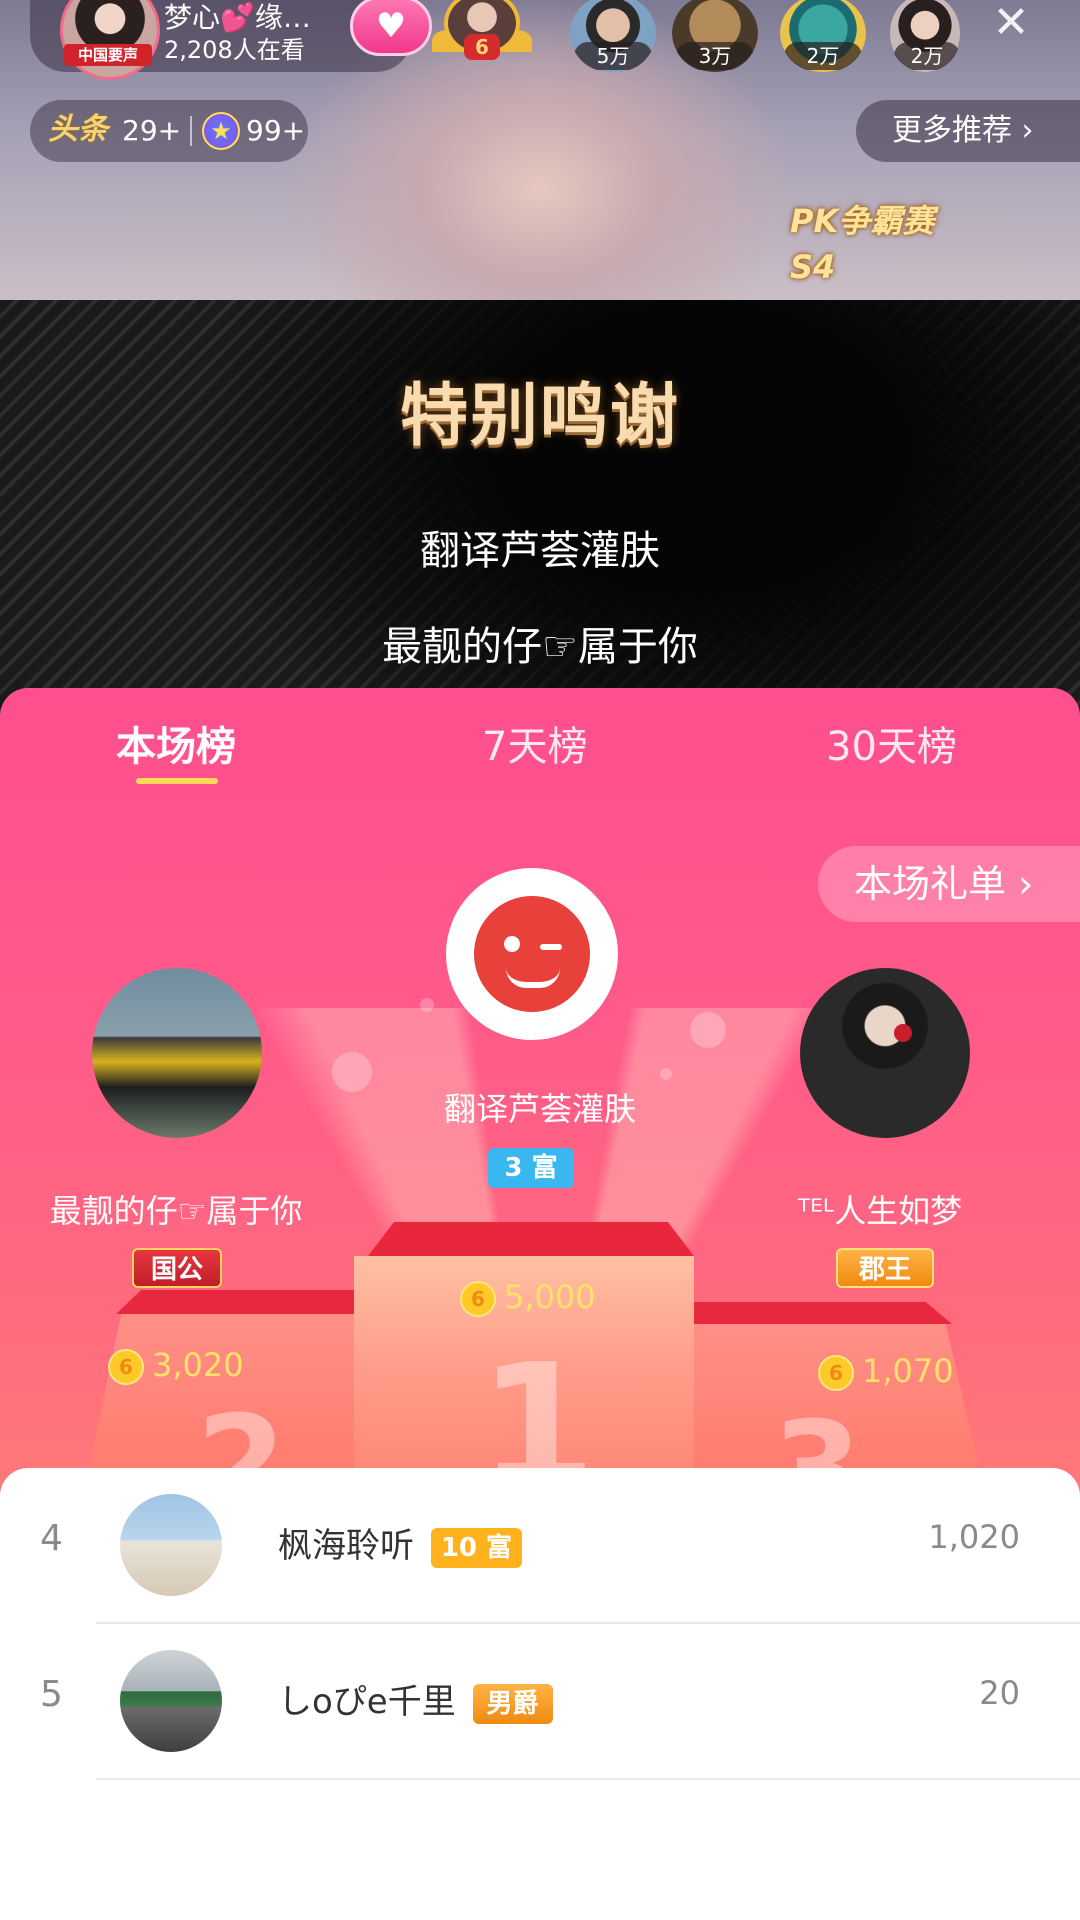 The image size is (1080, 1920). Describe the element at coordinates (108, 55) in the screenshot. I see `streamer-avatar-badge: 中国要声` at that location.